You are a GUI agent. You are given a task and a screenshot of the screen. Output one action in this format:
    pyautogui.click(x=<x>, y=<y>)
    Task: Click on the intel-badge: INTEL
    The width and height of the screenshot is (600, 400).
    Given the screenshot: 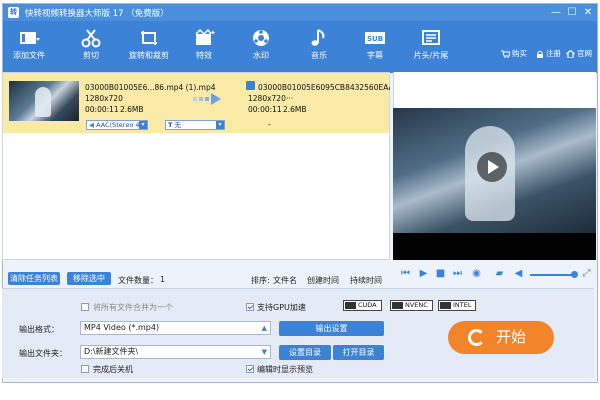 What is the action you would take?
    pyautogui.click(x=457, y=305)
    